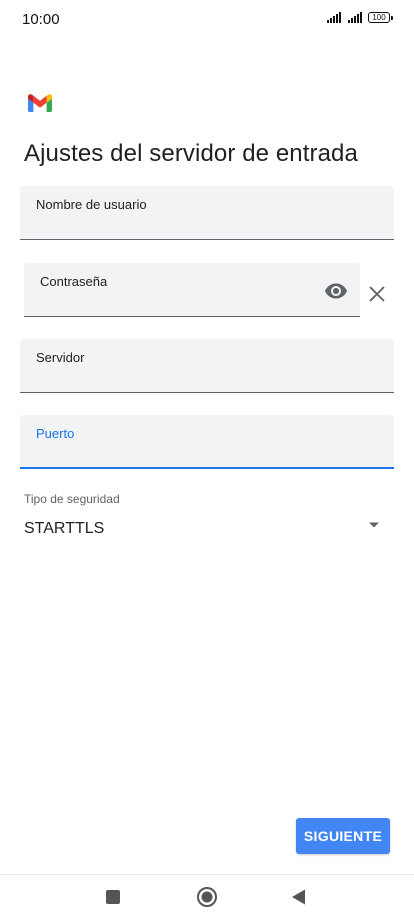 The image size is (414, 920). Describe the element at coordinates (207, 20) in the screenshot. I see `status-bar: 10:00 100` at that location.